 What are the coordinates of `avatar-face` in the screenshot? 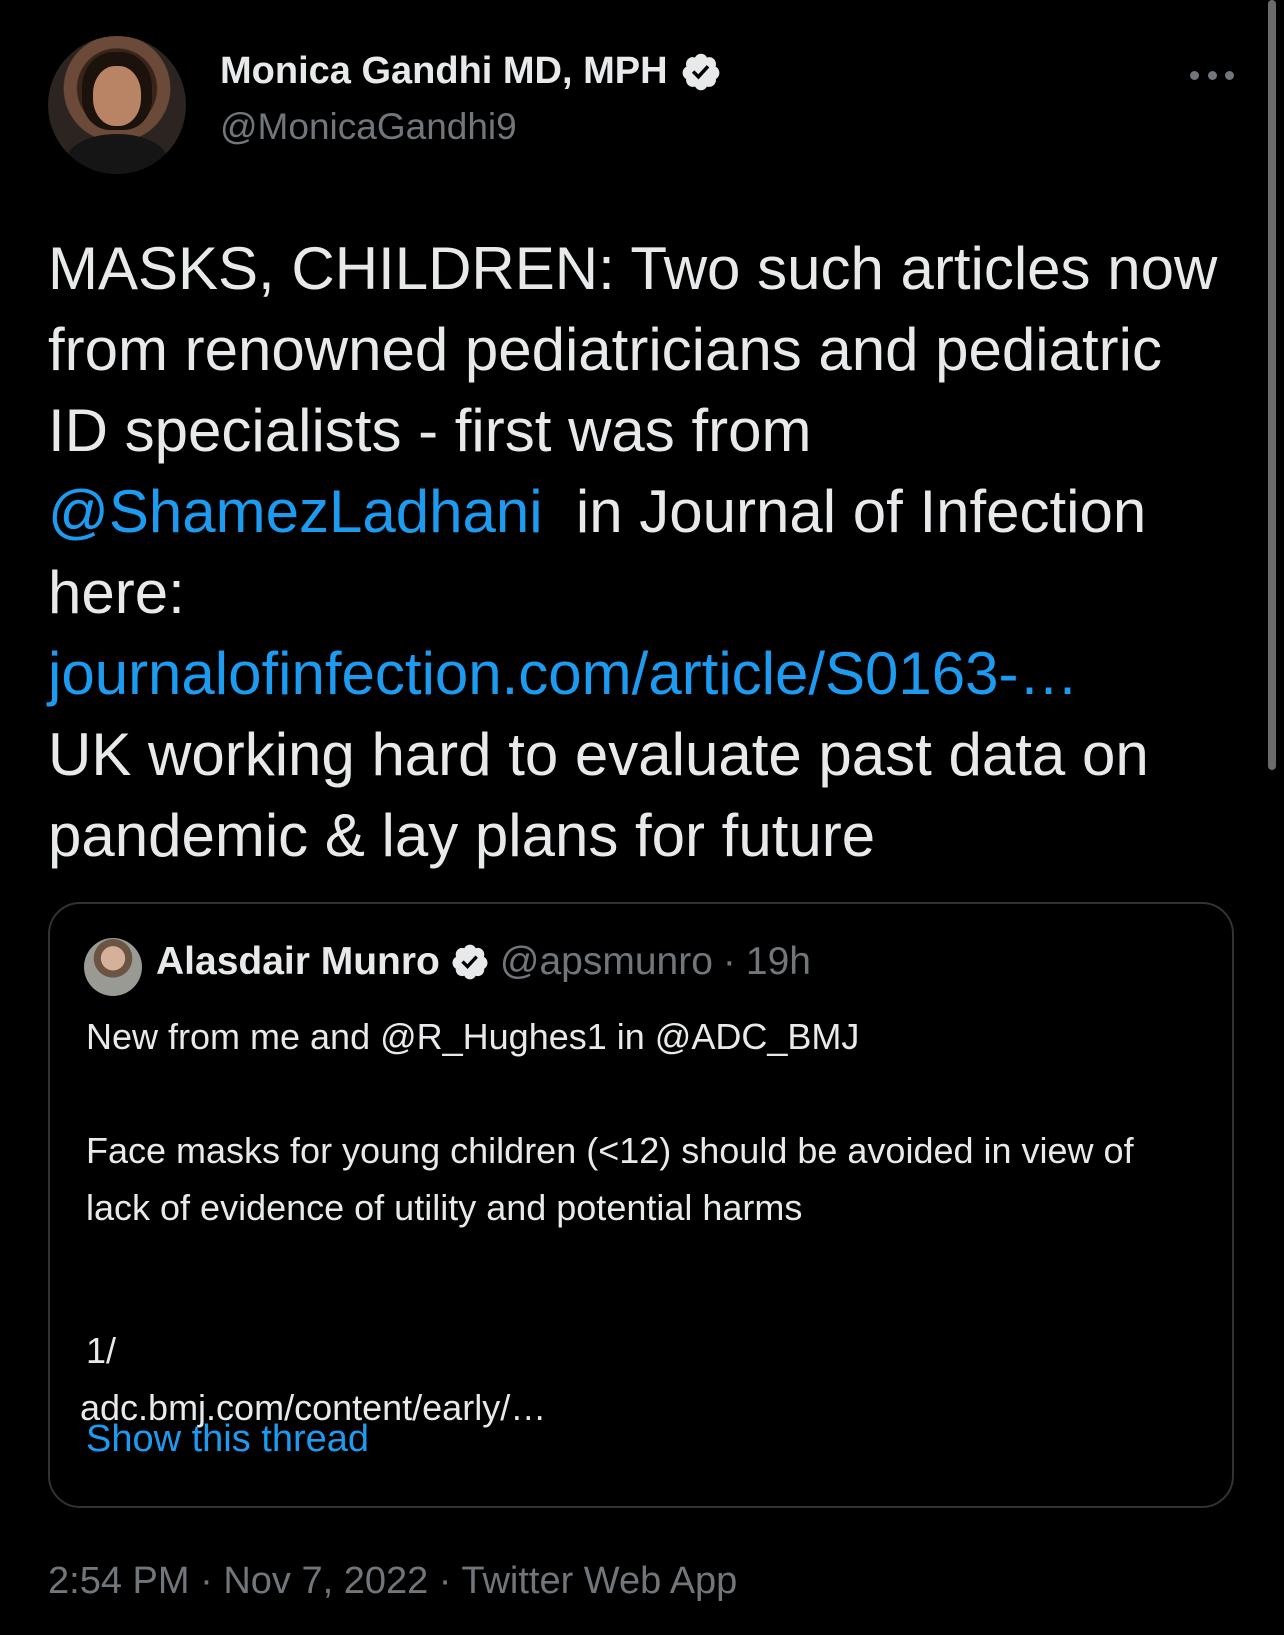 It's located at (117, 96).